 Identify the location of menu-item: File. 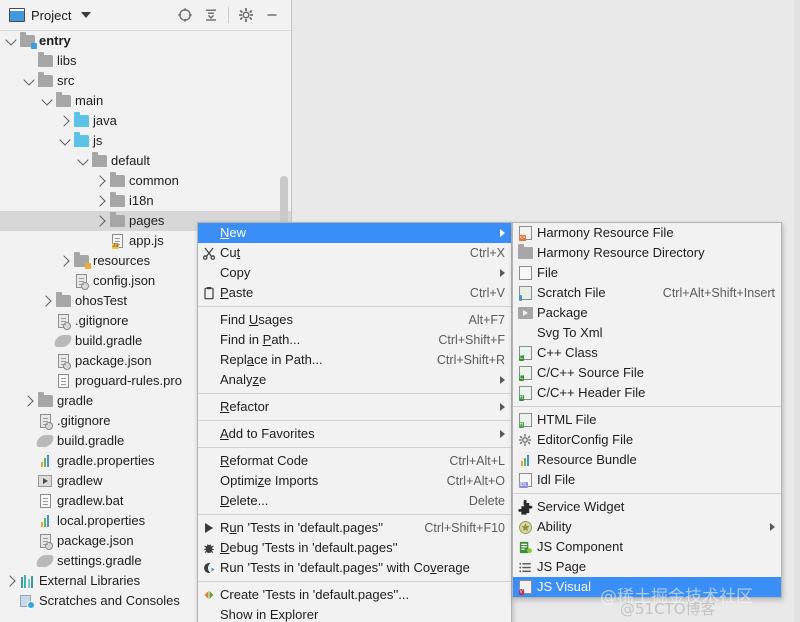
(647, 273).